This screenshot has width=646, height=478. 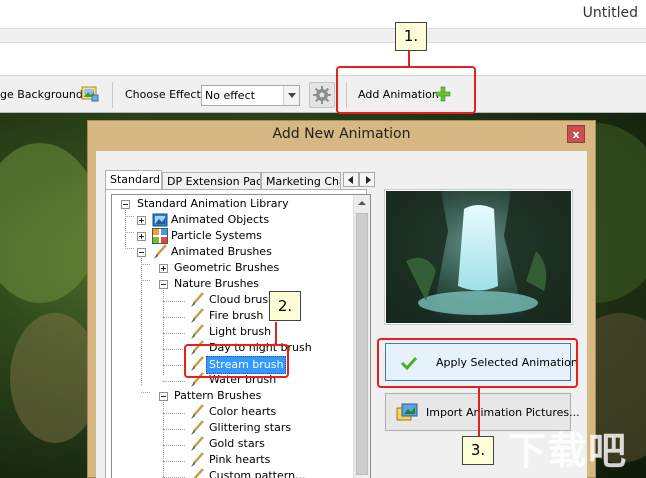 I want to click on step-1-label: 1., so click(x=411, y=36).